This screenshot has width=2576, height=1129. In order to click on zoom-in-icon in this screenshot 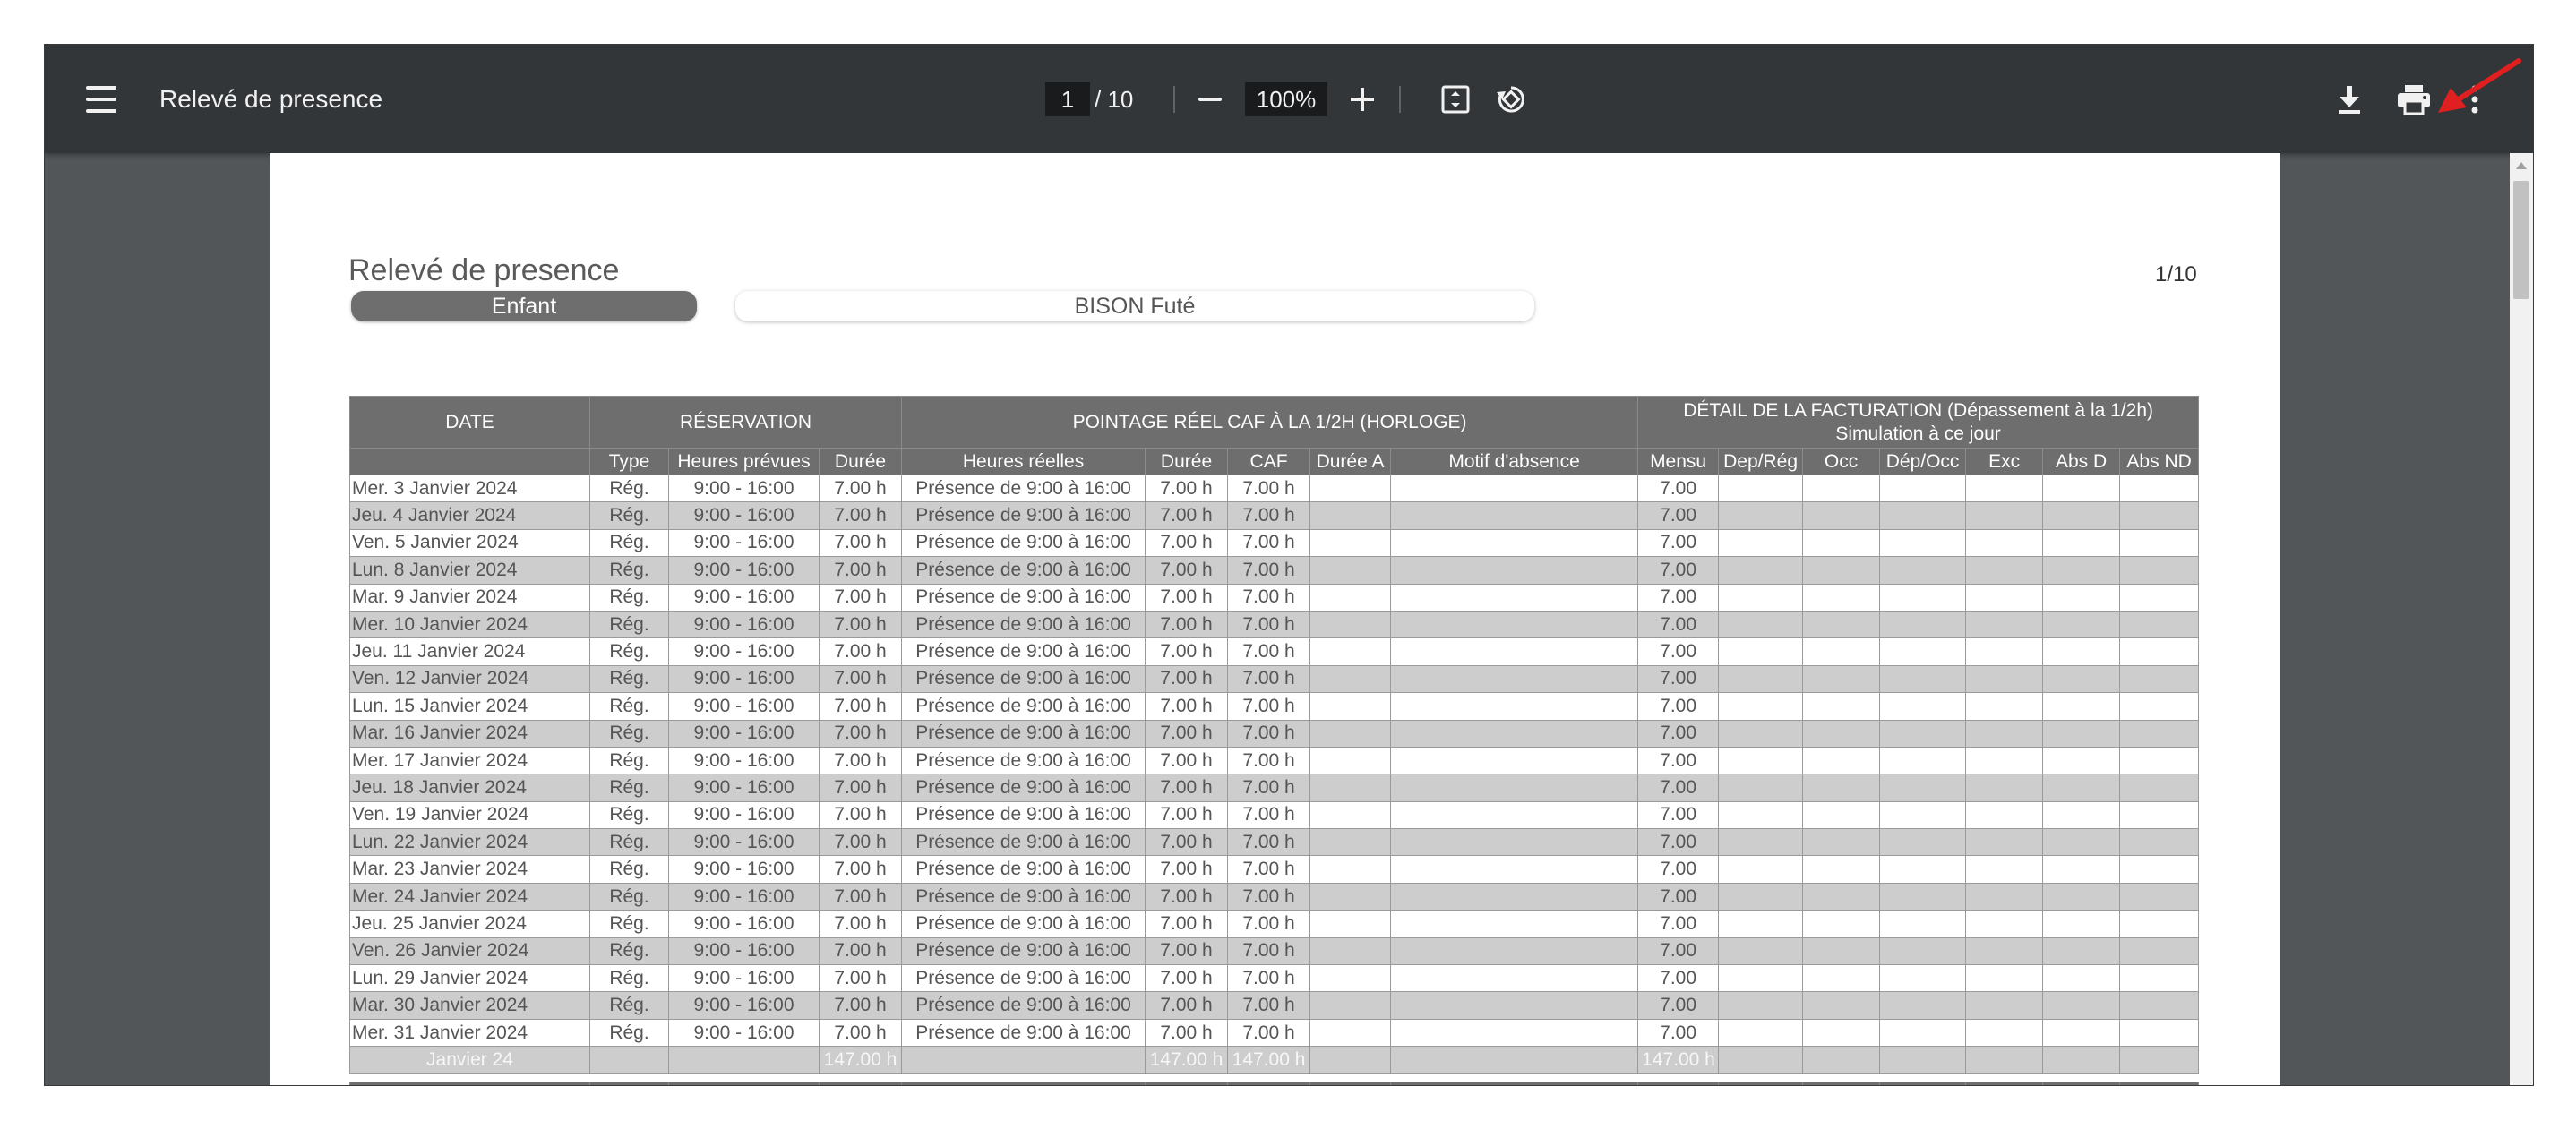, I will do `click(1362, 100)`.